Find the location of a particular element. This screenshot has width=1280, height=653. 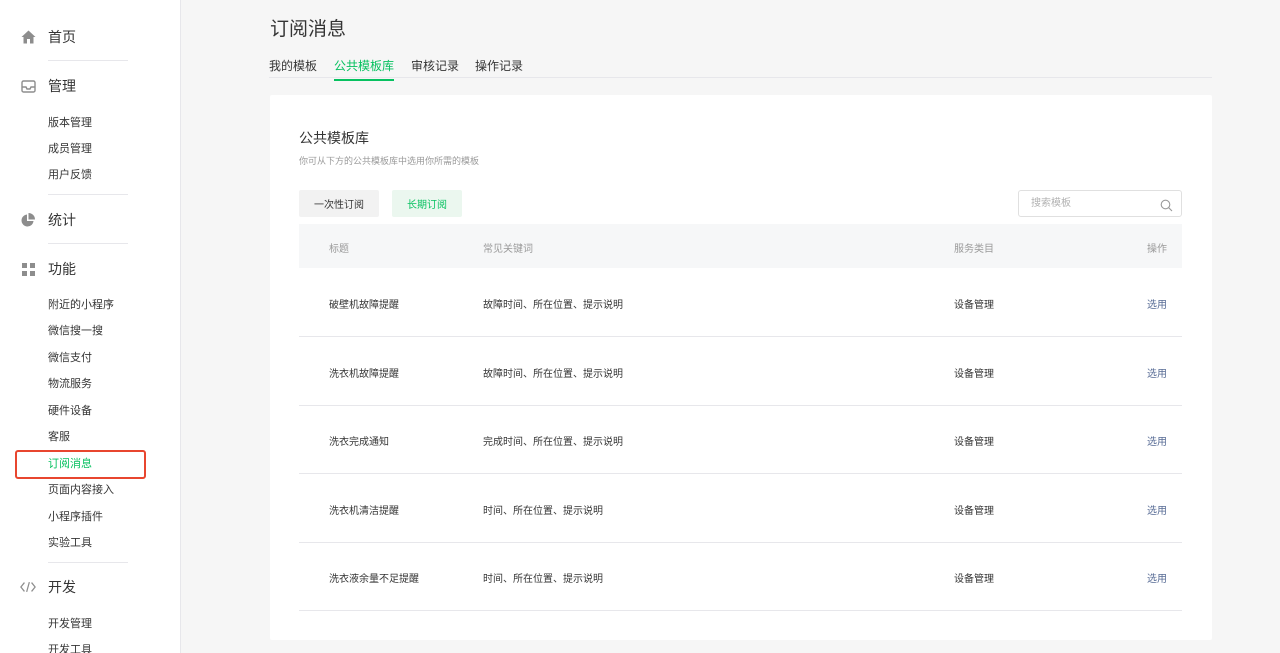

tab-bar: 我的模板 公共模板库 审核记录 操作记录 is located at coordinates (740, 67).